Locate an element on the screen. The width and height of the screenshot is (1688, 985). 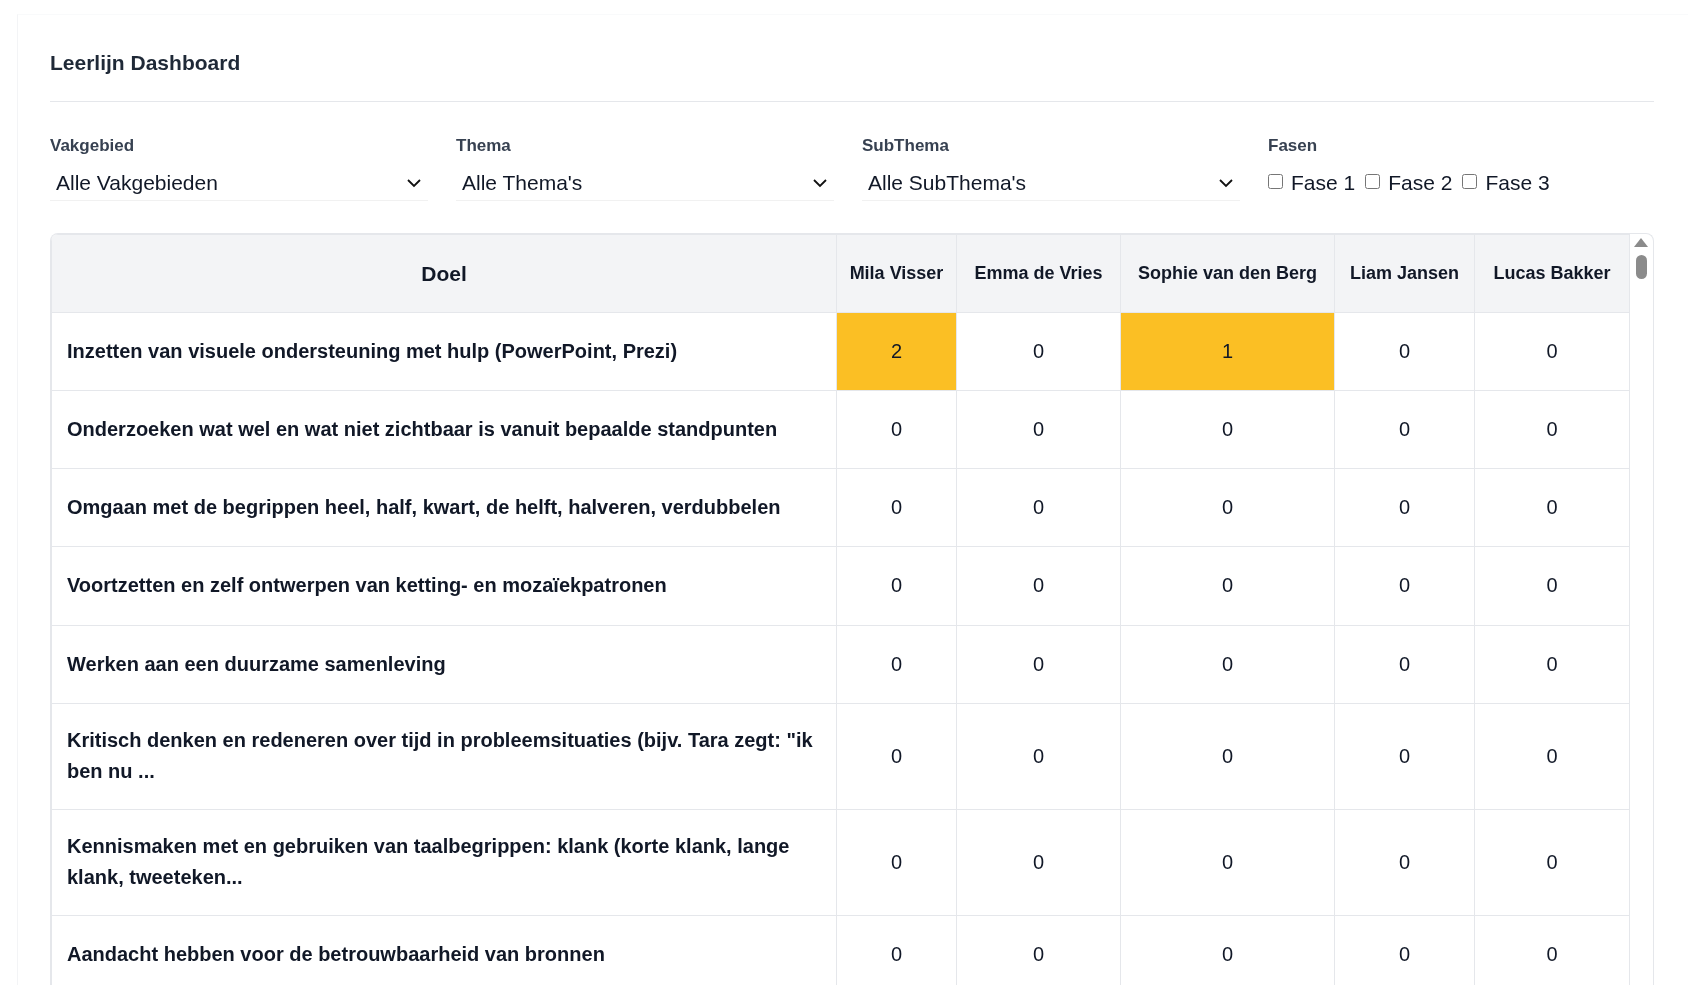
page-title: Leerlijn Dashboard is located at coordinates (852, 58).